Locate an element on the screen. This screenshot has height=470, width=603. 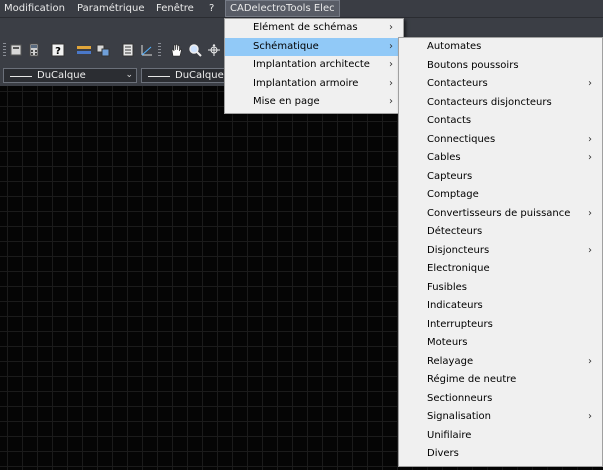
submenu-item-moteurs: Moteurs is located at coordinates (500, 343).